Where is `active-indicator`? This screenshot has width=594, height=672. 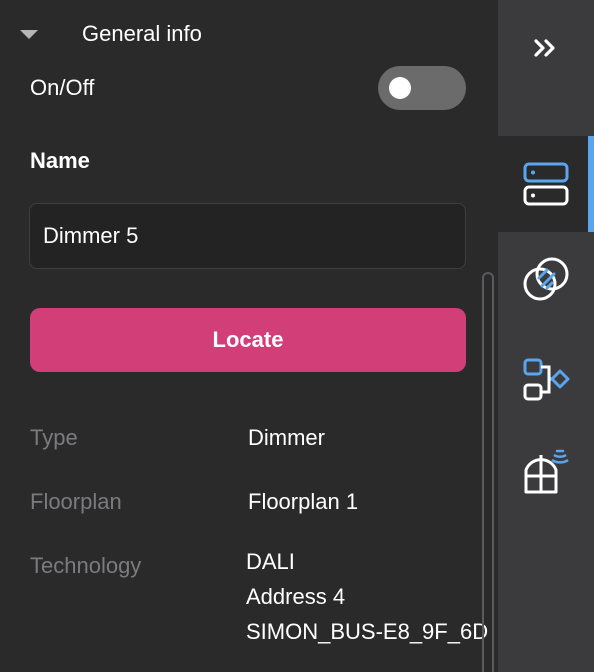
active-indicator is located at coordinates (591, 184).